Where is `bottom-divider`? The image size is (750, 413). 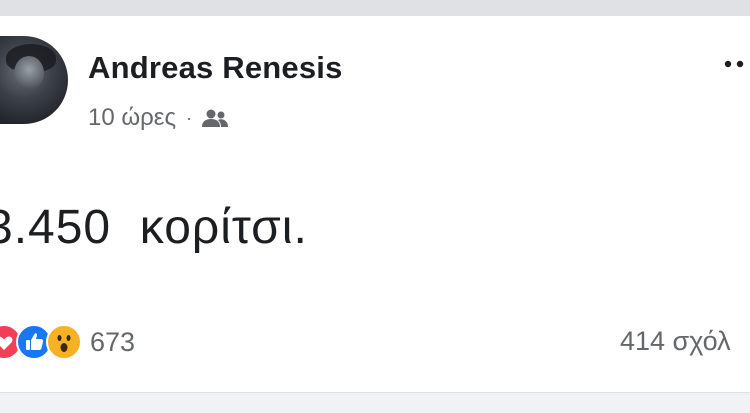
bottom-divider is located at coordinates (375, 402).